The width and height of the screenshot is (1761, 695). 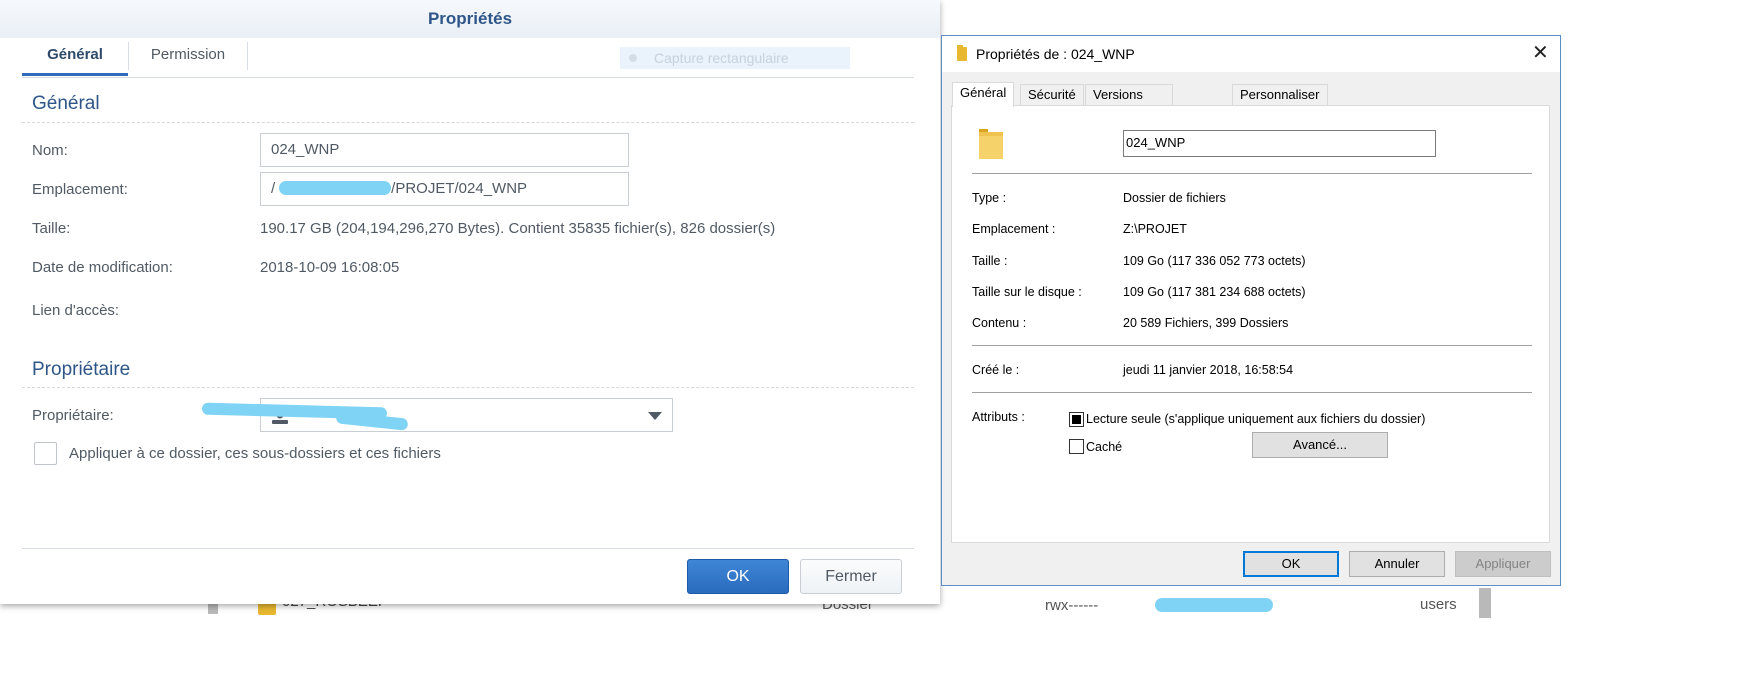 I want to click on name-label: Nom:, so click(x=50, y=150).